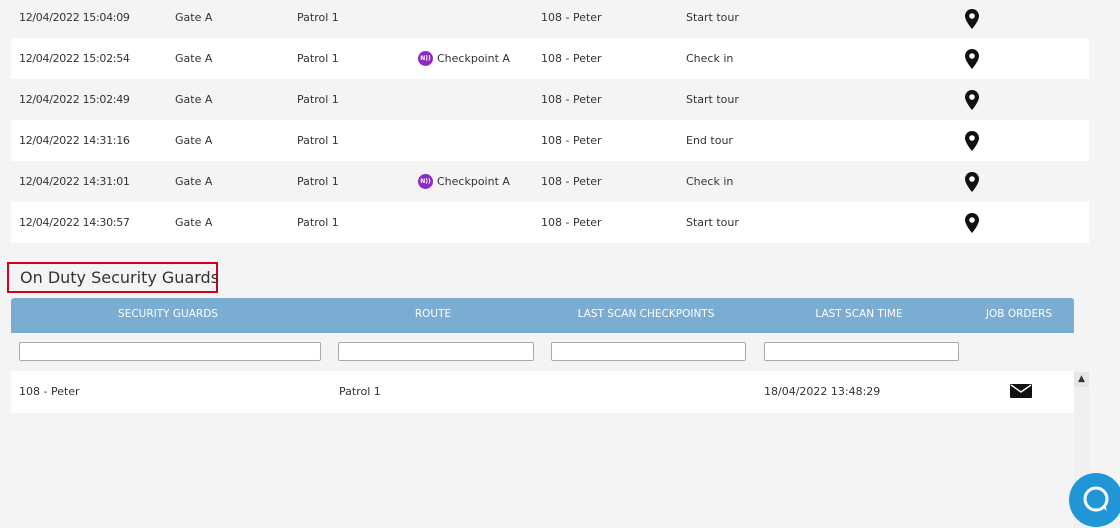 This screenshot has height=528, width=1120. What do you see at coordinates (646, 314) in the screenshot?
I see `column-header-last-scan-checkpoints: LAST SCAN CHECKPOINTS` at bounding box center [646, 314].